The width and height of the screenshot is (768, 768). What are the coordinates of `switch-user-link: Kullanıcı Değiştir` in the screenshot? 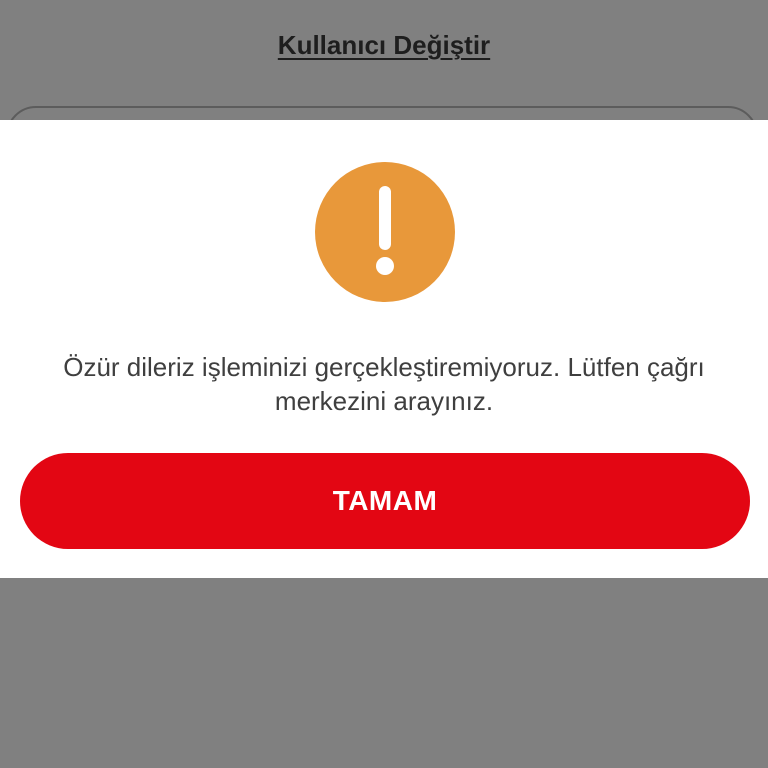 It's located at (384, 45).